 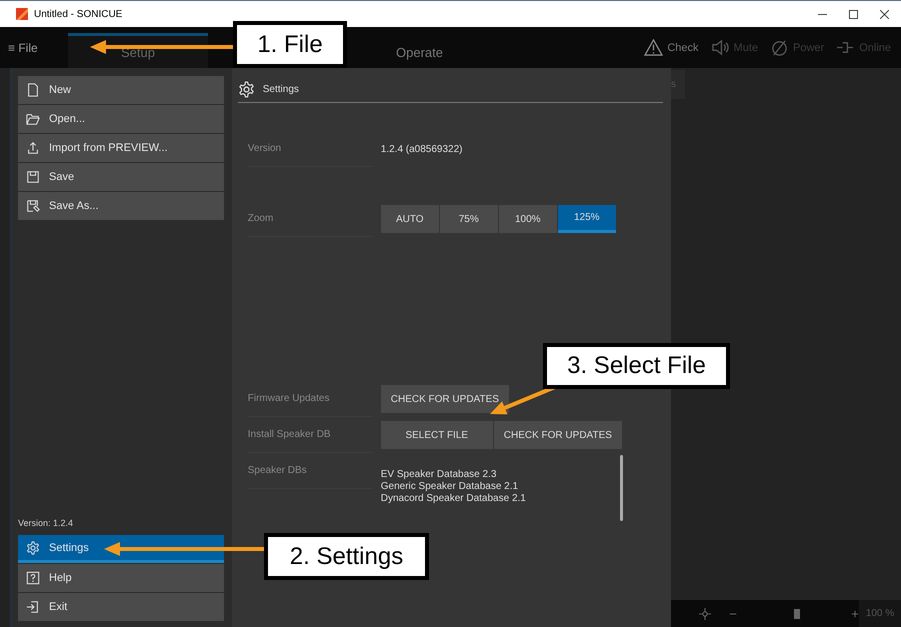 I want to click on callout-label: 3. Select File, so click(x=636, y=366).